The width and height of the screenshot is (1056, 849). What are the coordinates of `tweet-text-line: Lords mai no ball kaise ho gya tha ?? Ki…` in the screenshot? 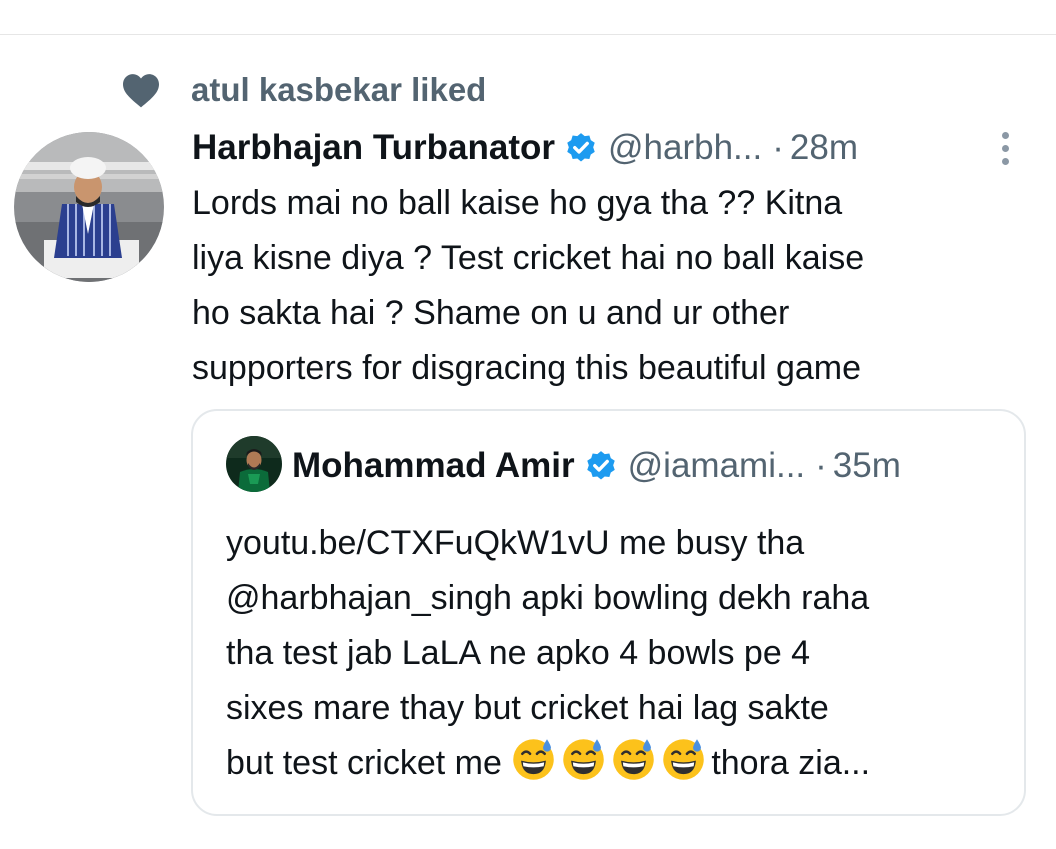 It's located at (517, 203).